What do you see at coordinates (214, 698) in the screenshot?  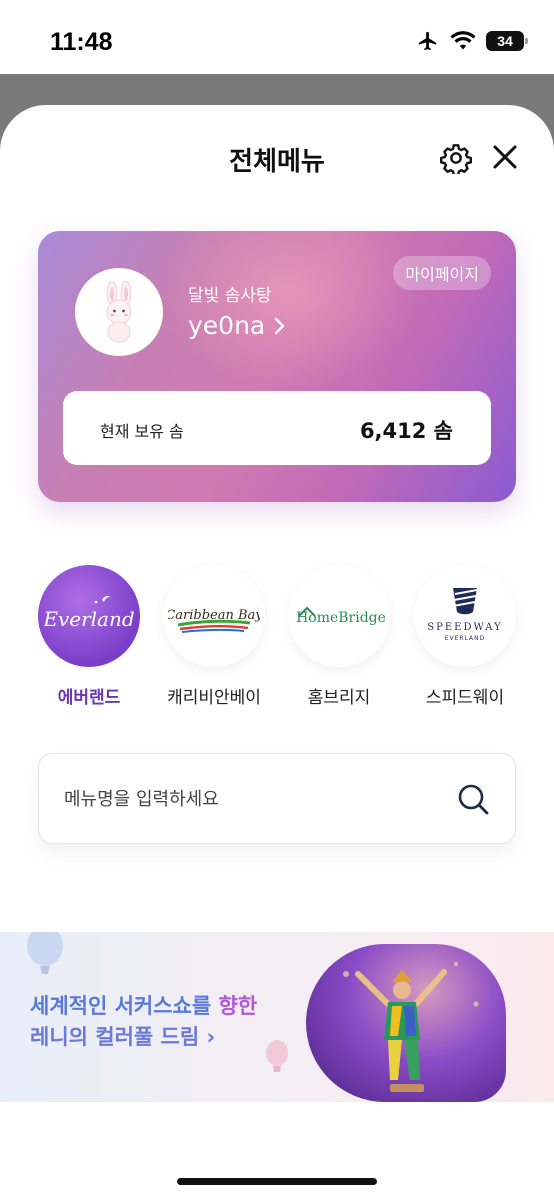 I see `brand-label: 캐리비안베이` at bounding box center [214, 698].